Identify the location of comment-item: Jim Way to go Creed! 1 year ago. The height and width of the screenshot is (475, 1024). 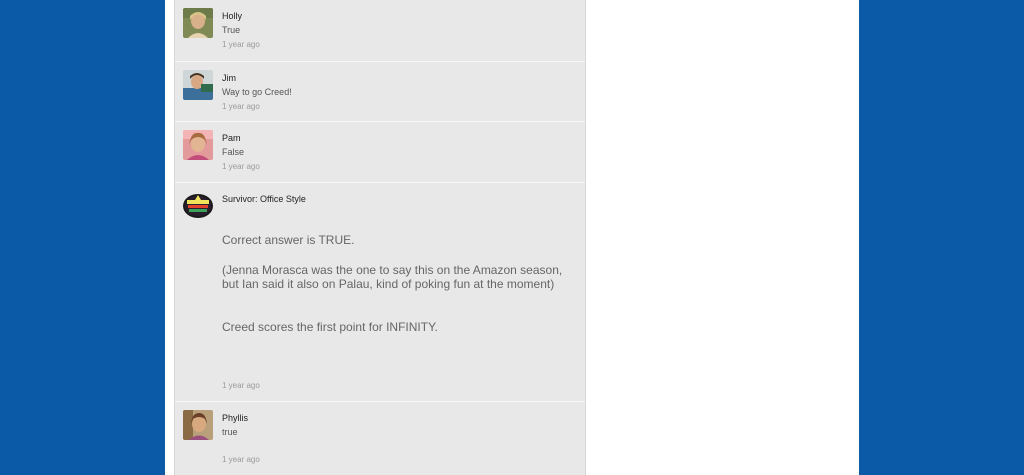
(380, 92).